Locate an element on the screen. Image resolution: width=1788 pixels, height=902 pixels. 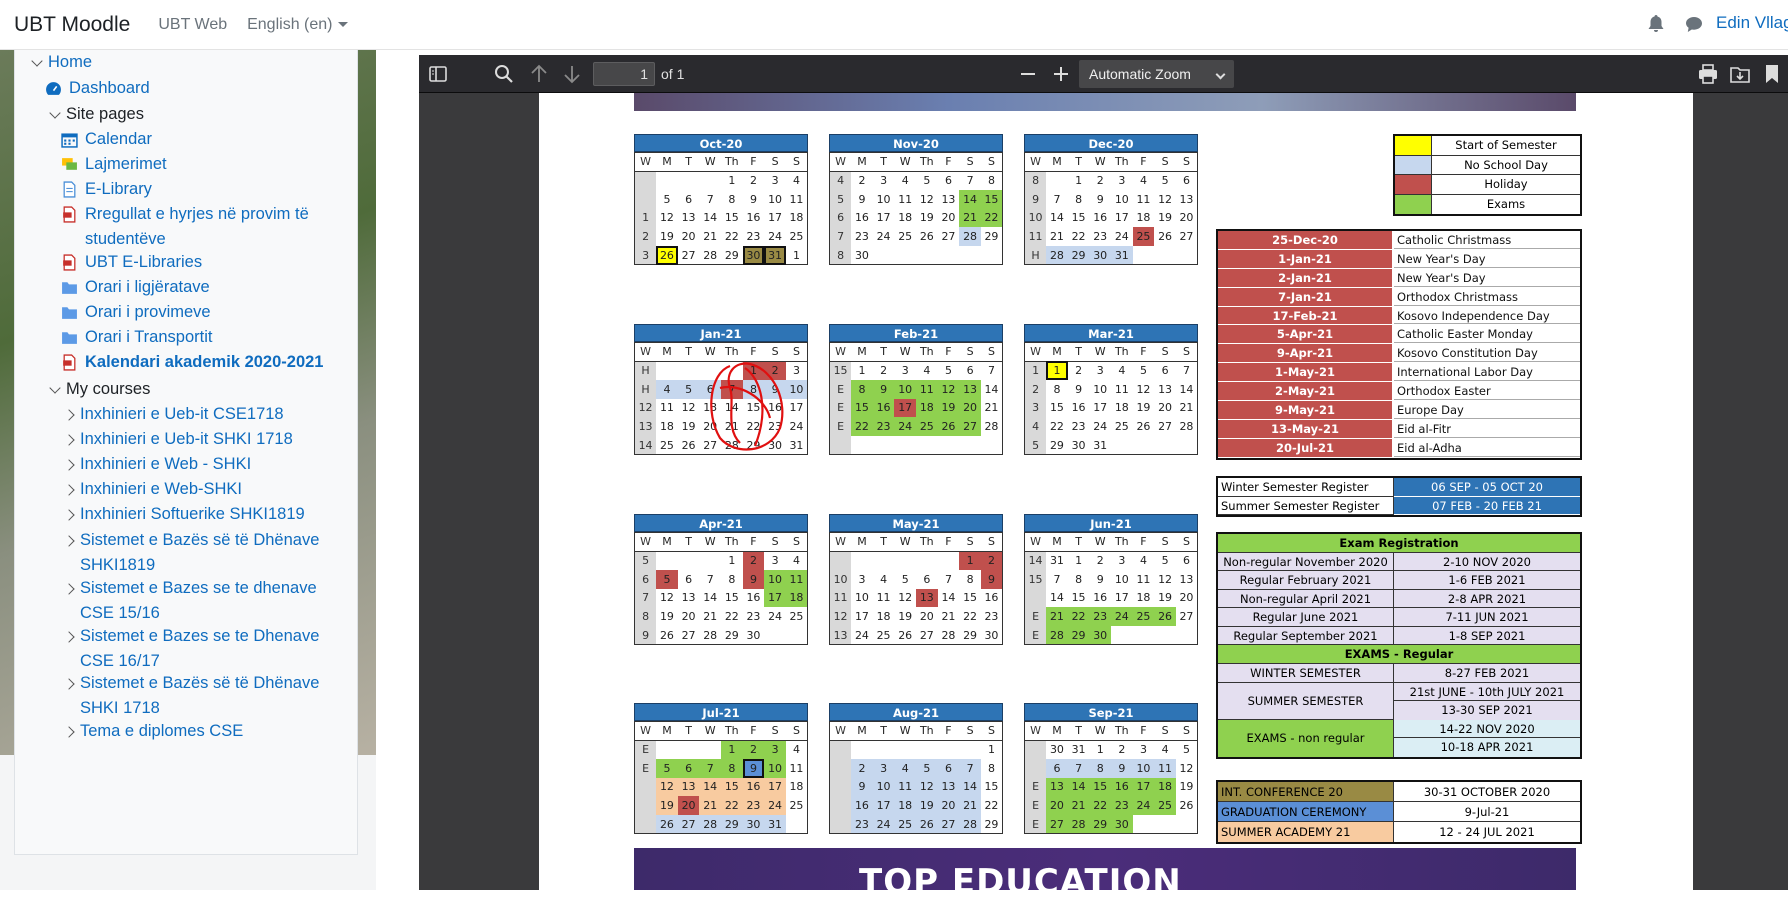
day-cell: 7 is located at coordinates (991, 371).